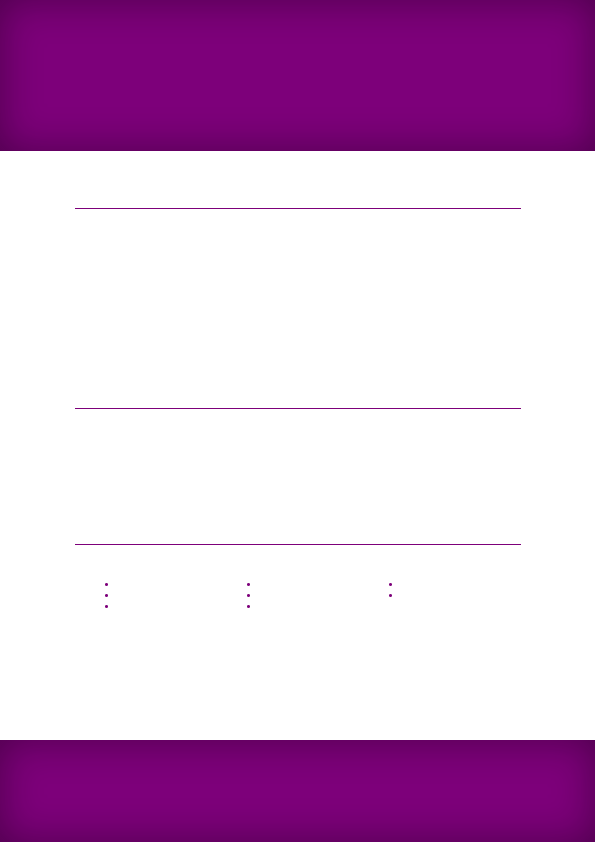 The height and width of the screenshot is (842, 595). I want to click on footer-banner, so click(297, 791).